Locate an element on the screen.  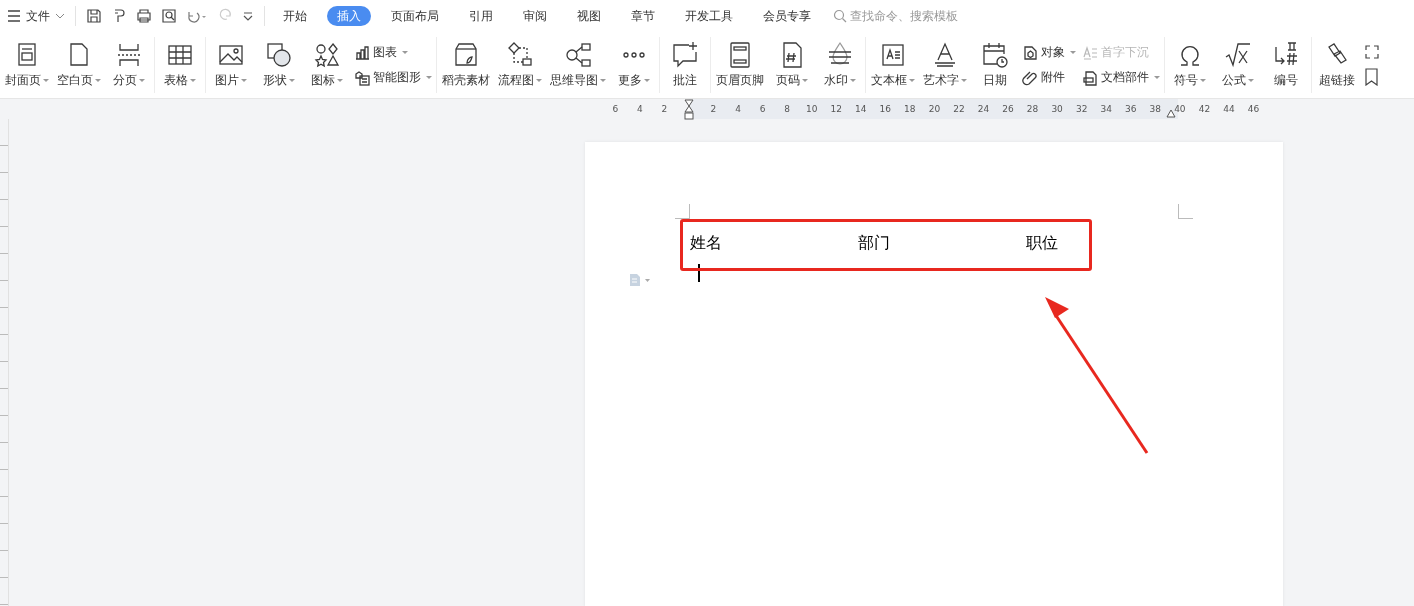
ribbon-button: 页码 is located at coordinates (792, 65).